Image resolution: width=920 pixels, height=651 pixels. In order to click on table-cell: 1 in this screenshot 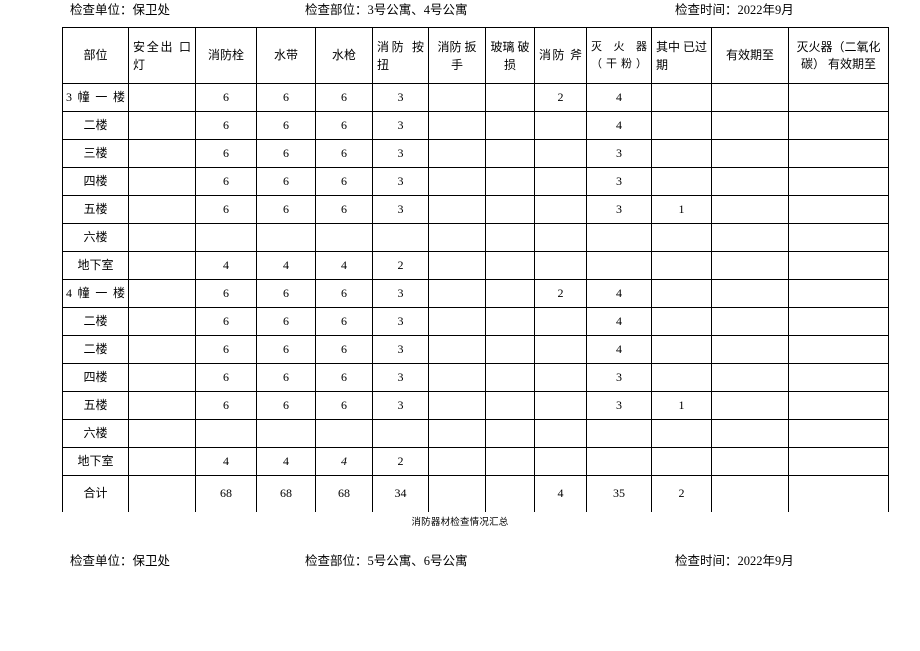, I will do `click(681, 405)`.